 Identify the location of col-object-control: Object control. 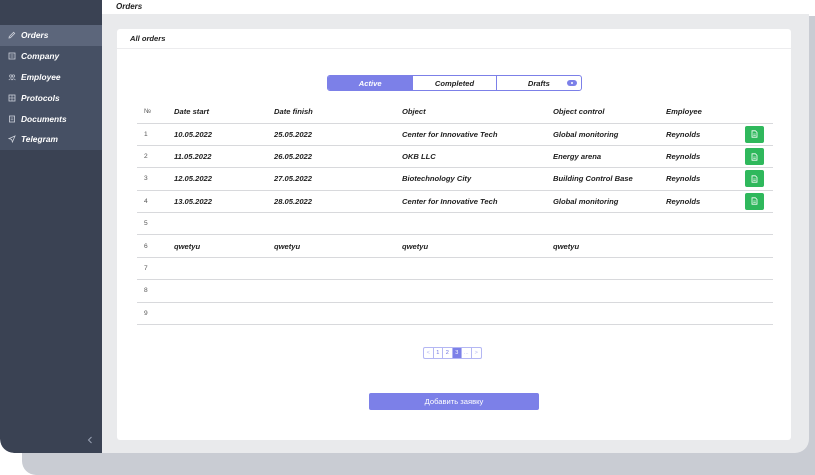
(609, 112).